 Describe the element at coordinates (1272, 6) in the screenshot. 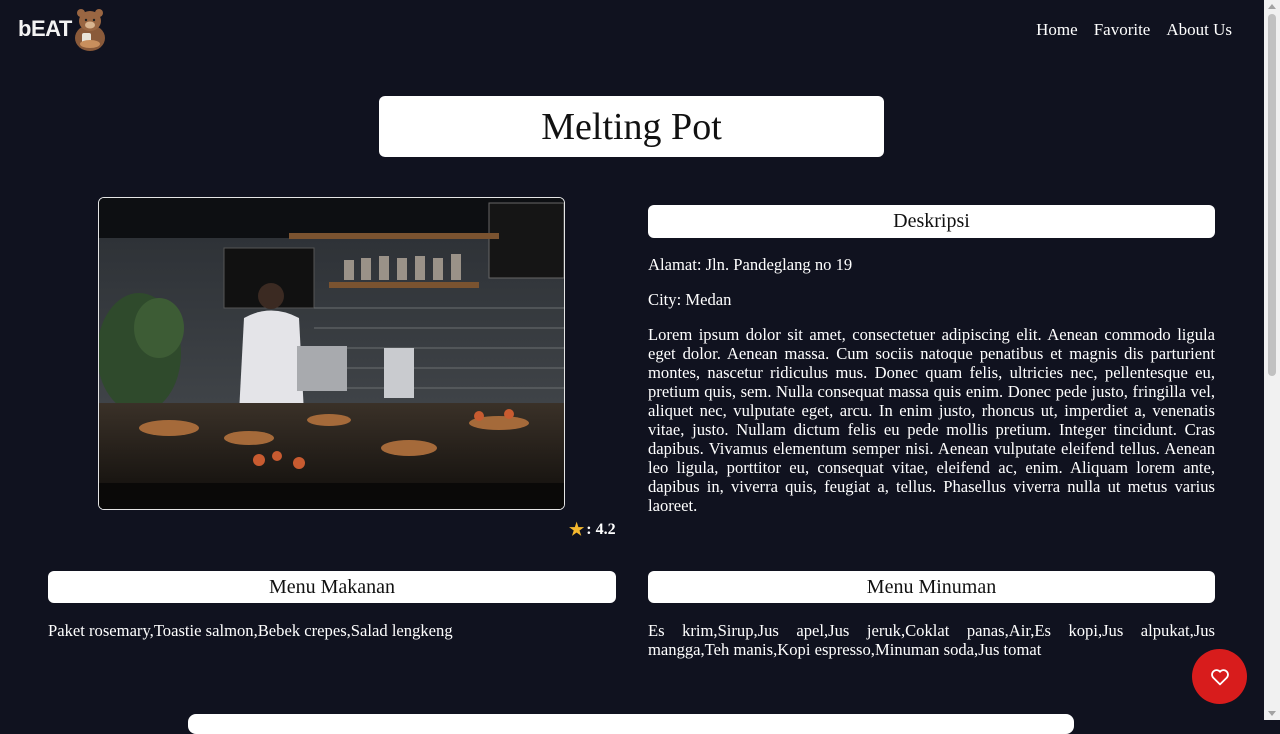

I see `scroll-up-icon` at that location.